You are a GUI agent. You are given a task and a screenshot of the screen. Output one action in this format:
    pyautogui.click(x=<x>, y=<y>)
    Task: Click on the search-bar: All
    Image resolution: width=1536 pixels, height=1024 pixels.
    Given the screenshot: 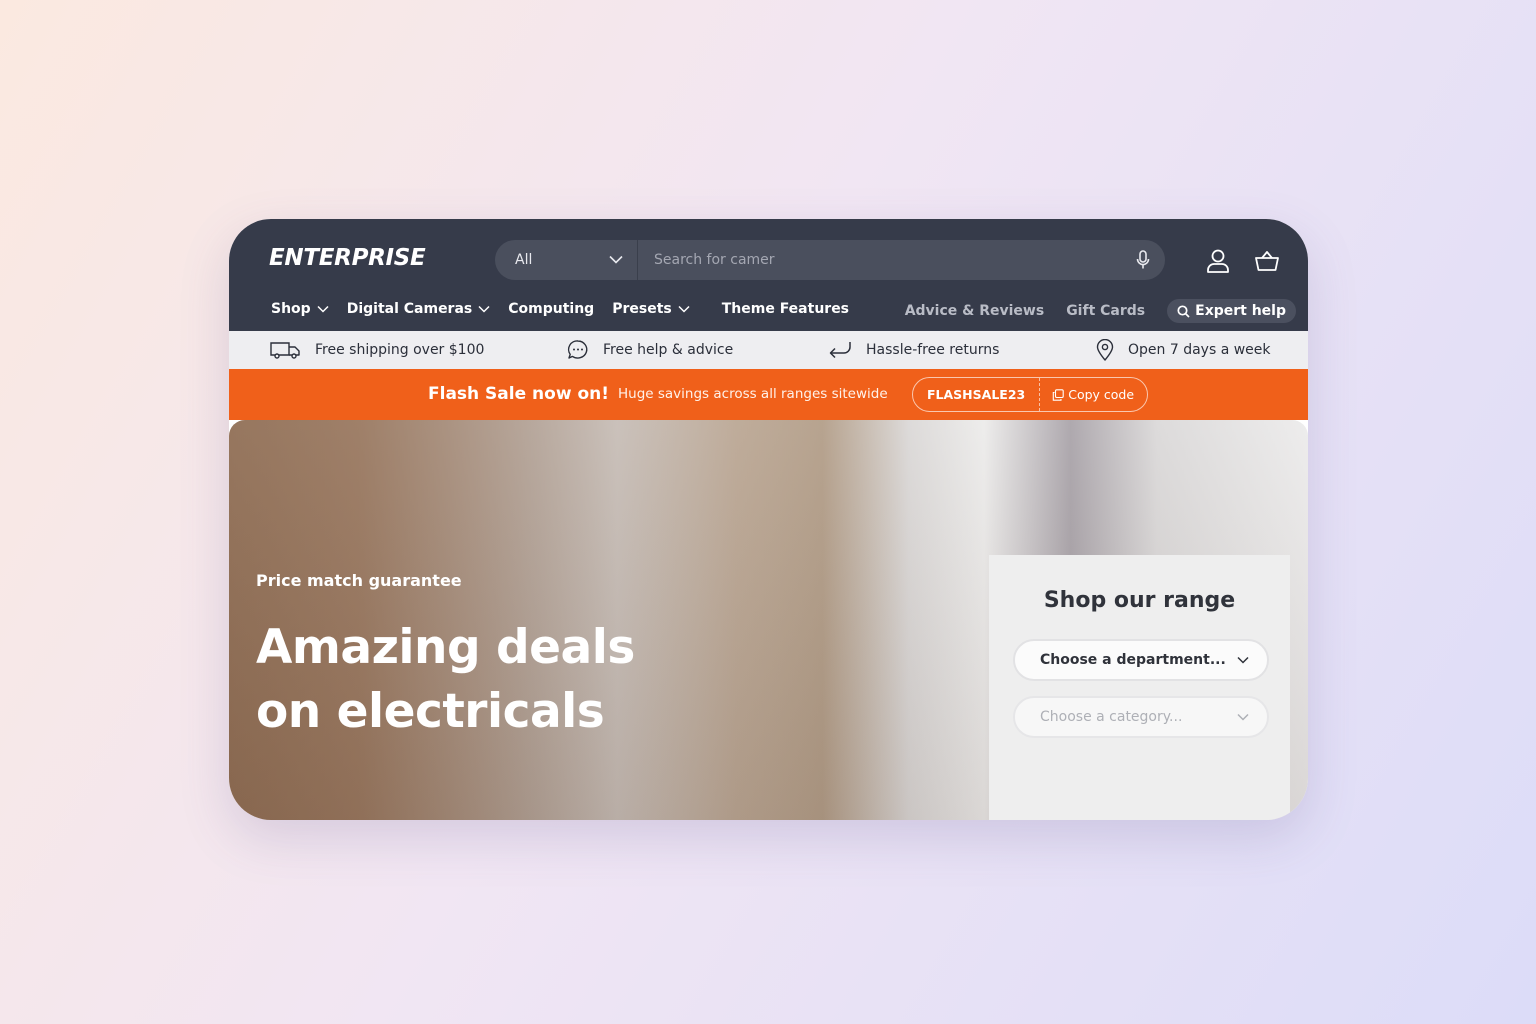 What is the action you would take?
    pyautogui.click(x=830, y=260)
    